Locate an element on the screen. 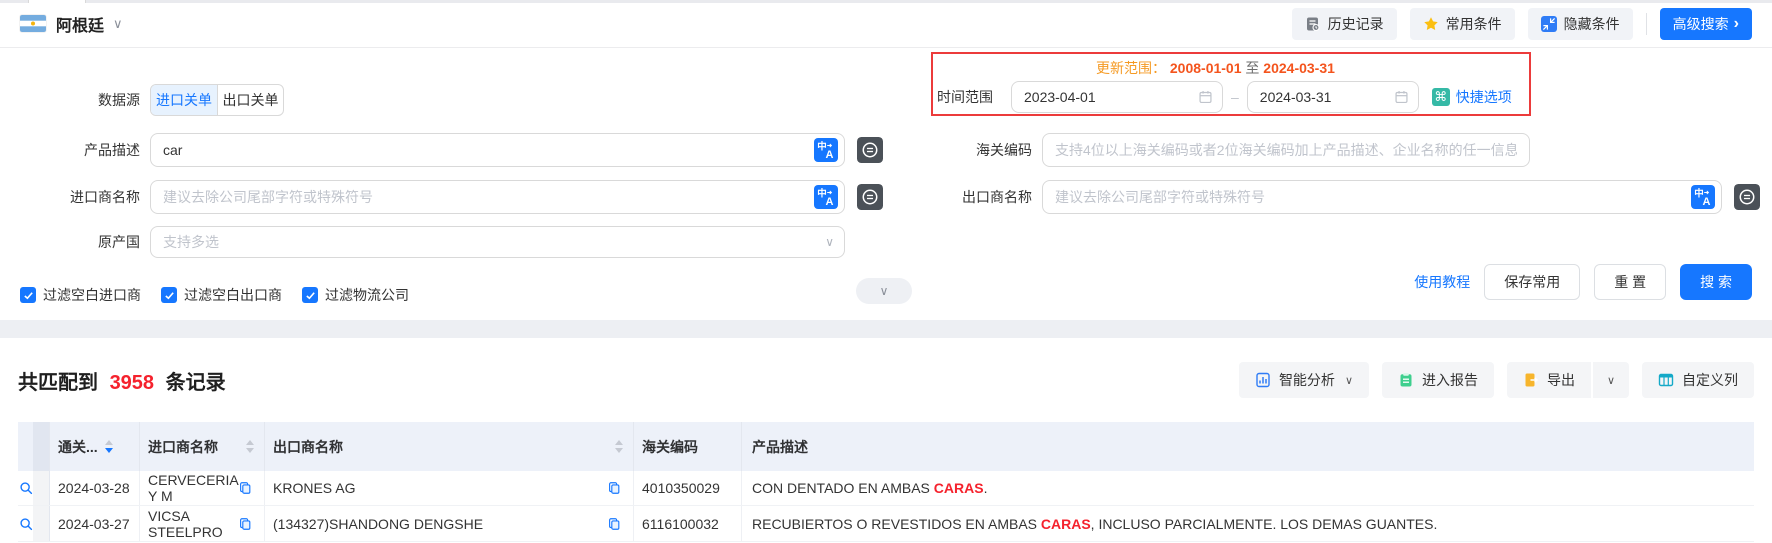 This screenshot has width=1772, height=543. form-actions: 使用教程 保存常用 重 置 搜 索 is located at coordinates (1583, 282).